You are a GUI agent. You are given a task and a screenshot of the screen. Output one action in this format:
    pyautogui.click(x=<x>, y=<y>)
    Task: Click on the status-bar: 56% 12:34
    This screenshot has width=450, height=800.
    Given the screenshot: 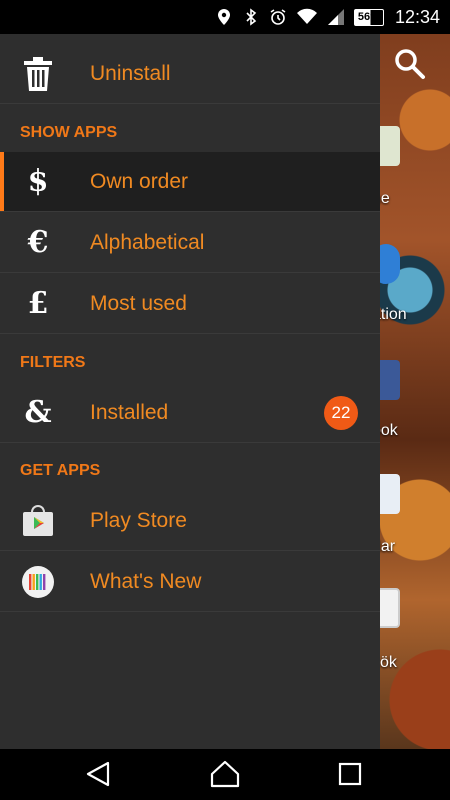 What is the action you would take?
    pyautogui.click(x=225, y=17)
    